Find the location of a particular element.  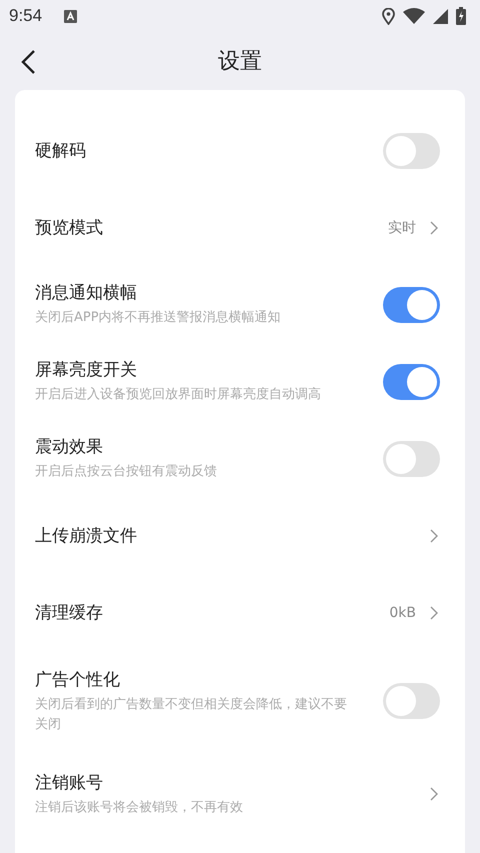

setting-description: 开启后进入设备预览回放界面时屏幕亮度自动调高 is located at coordinates (178, 395).